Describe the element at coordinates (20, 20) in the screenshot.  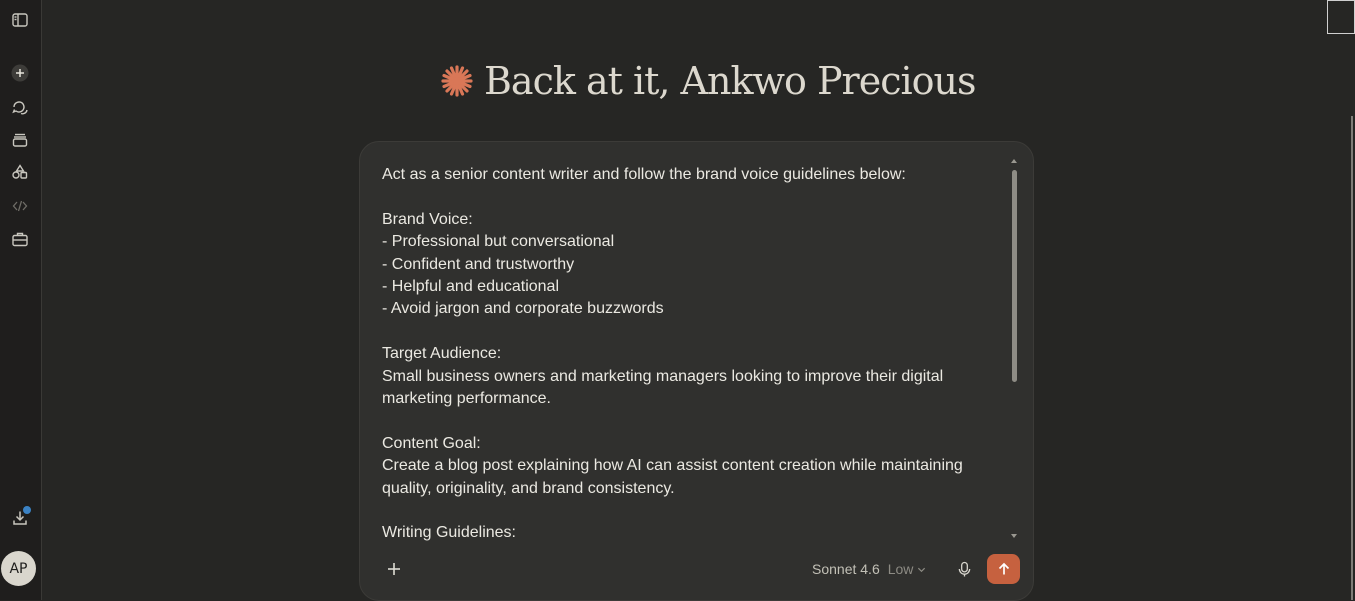
I see `sidebar-toggle-icon` at that location.